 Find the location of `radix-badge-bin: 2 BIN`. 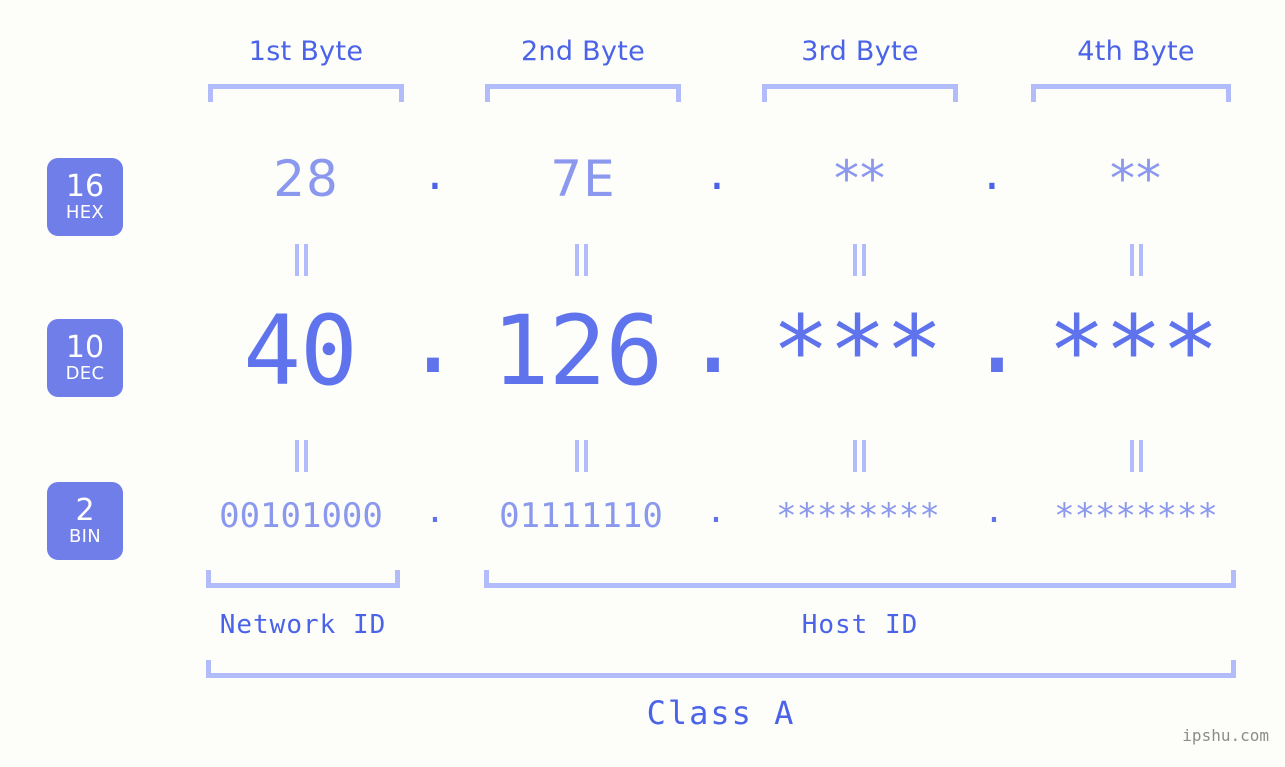

radix-badge-bin: 2 BIN is located at coordinates (85, 521).